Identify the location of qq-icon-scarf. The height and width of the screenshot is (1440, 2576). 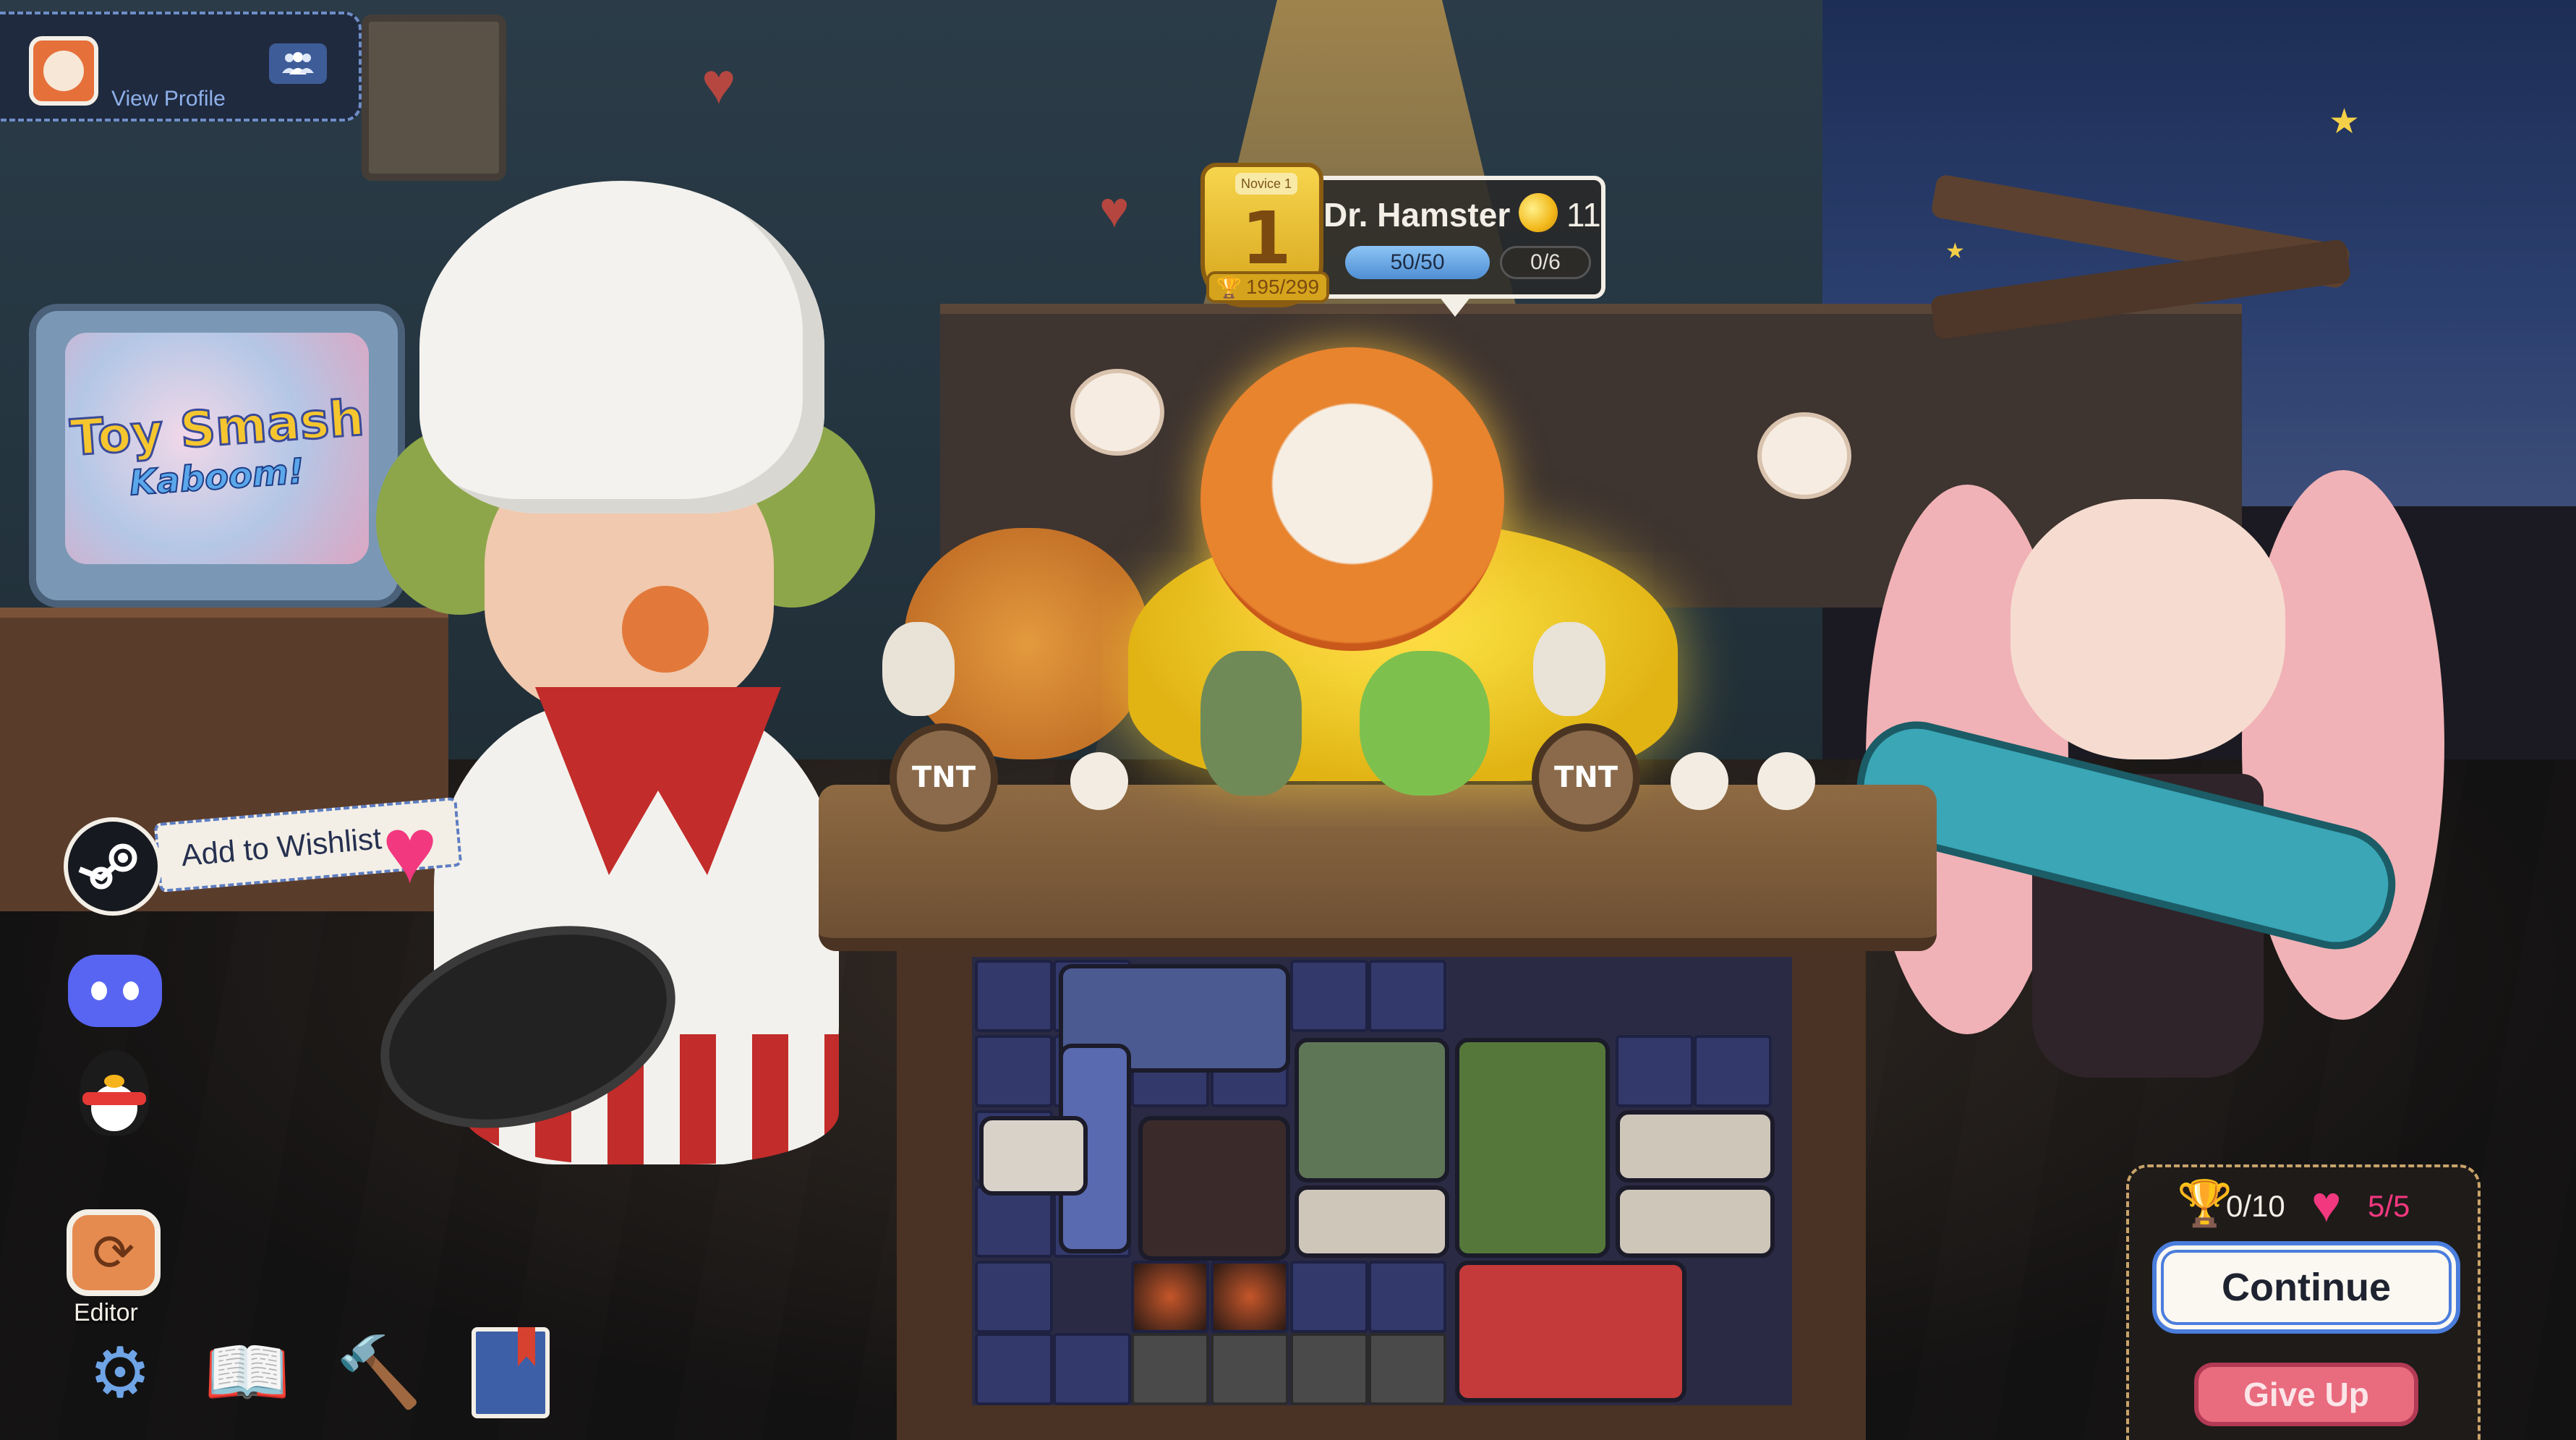
(114, 1098).